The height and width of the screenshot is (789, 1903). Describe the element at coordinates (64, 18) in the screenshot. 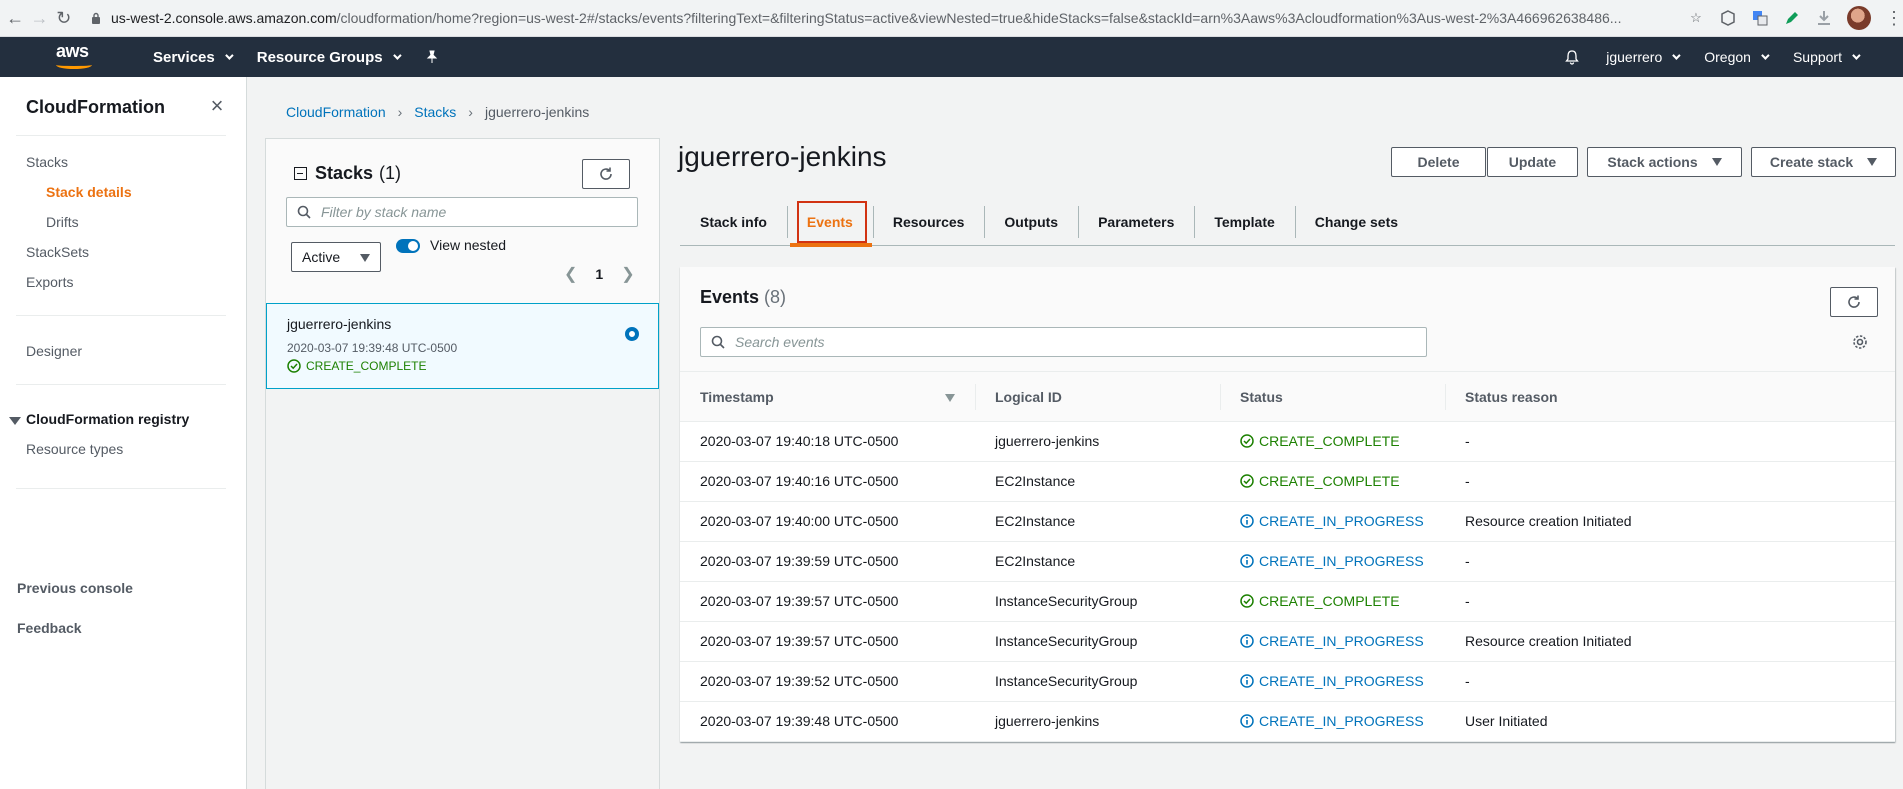

I see `reload-icon: ↻` at that location.